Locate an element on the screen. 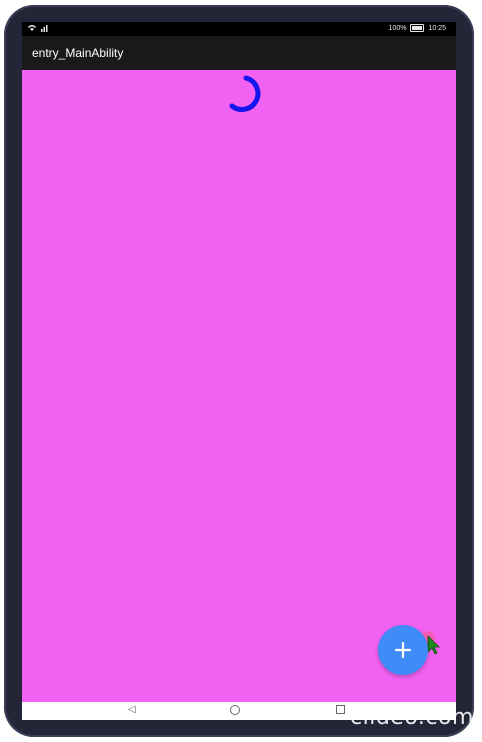  plus-icon is located at coordinates (403, 650).